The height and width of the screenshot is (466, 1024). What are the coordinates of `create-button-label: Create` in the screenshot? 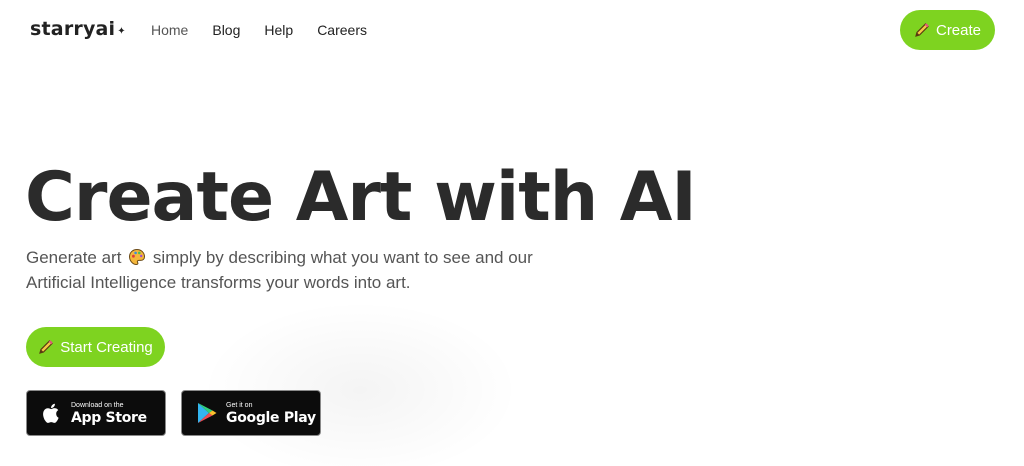 It's located at (958, 30).